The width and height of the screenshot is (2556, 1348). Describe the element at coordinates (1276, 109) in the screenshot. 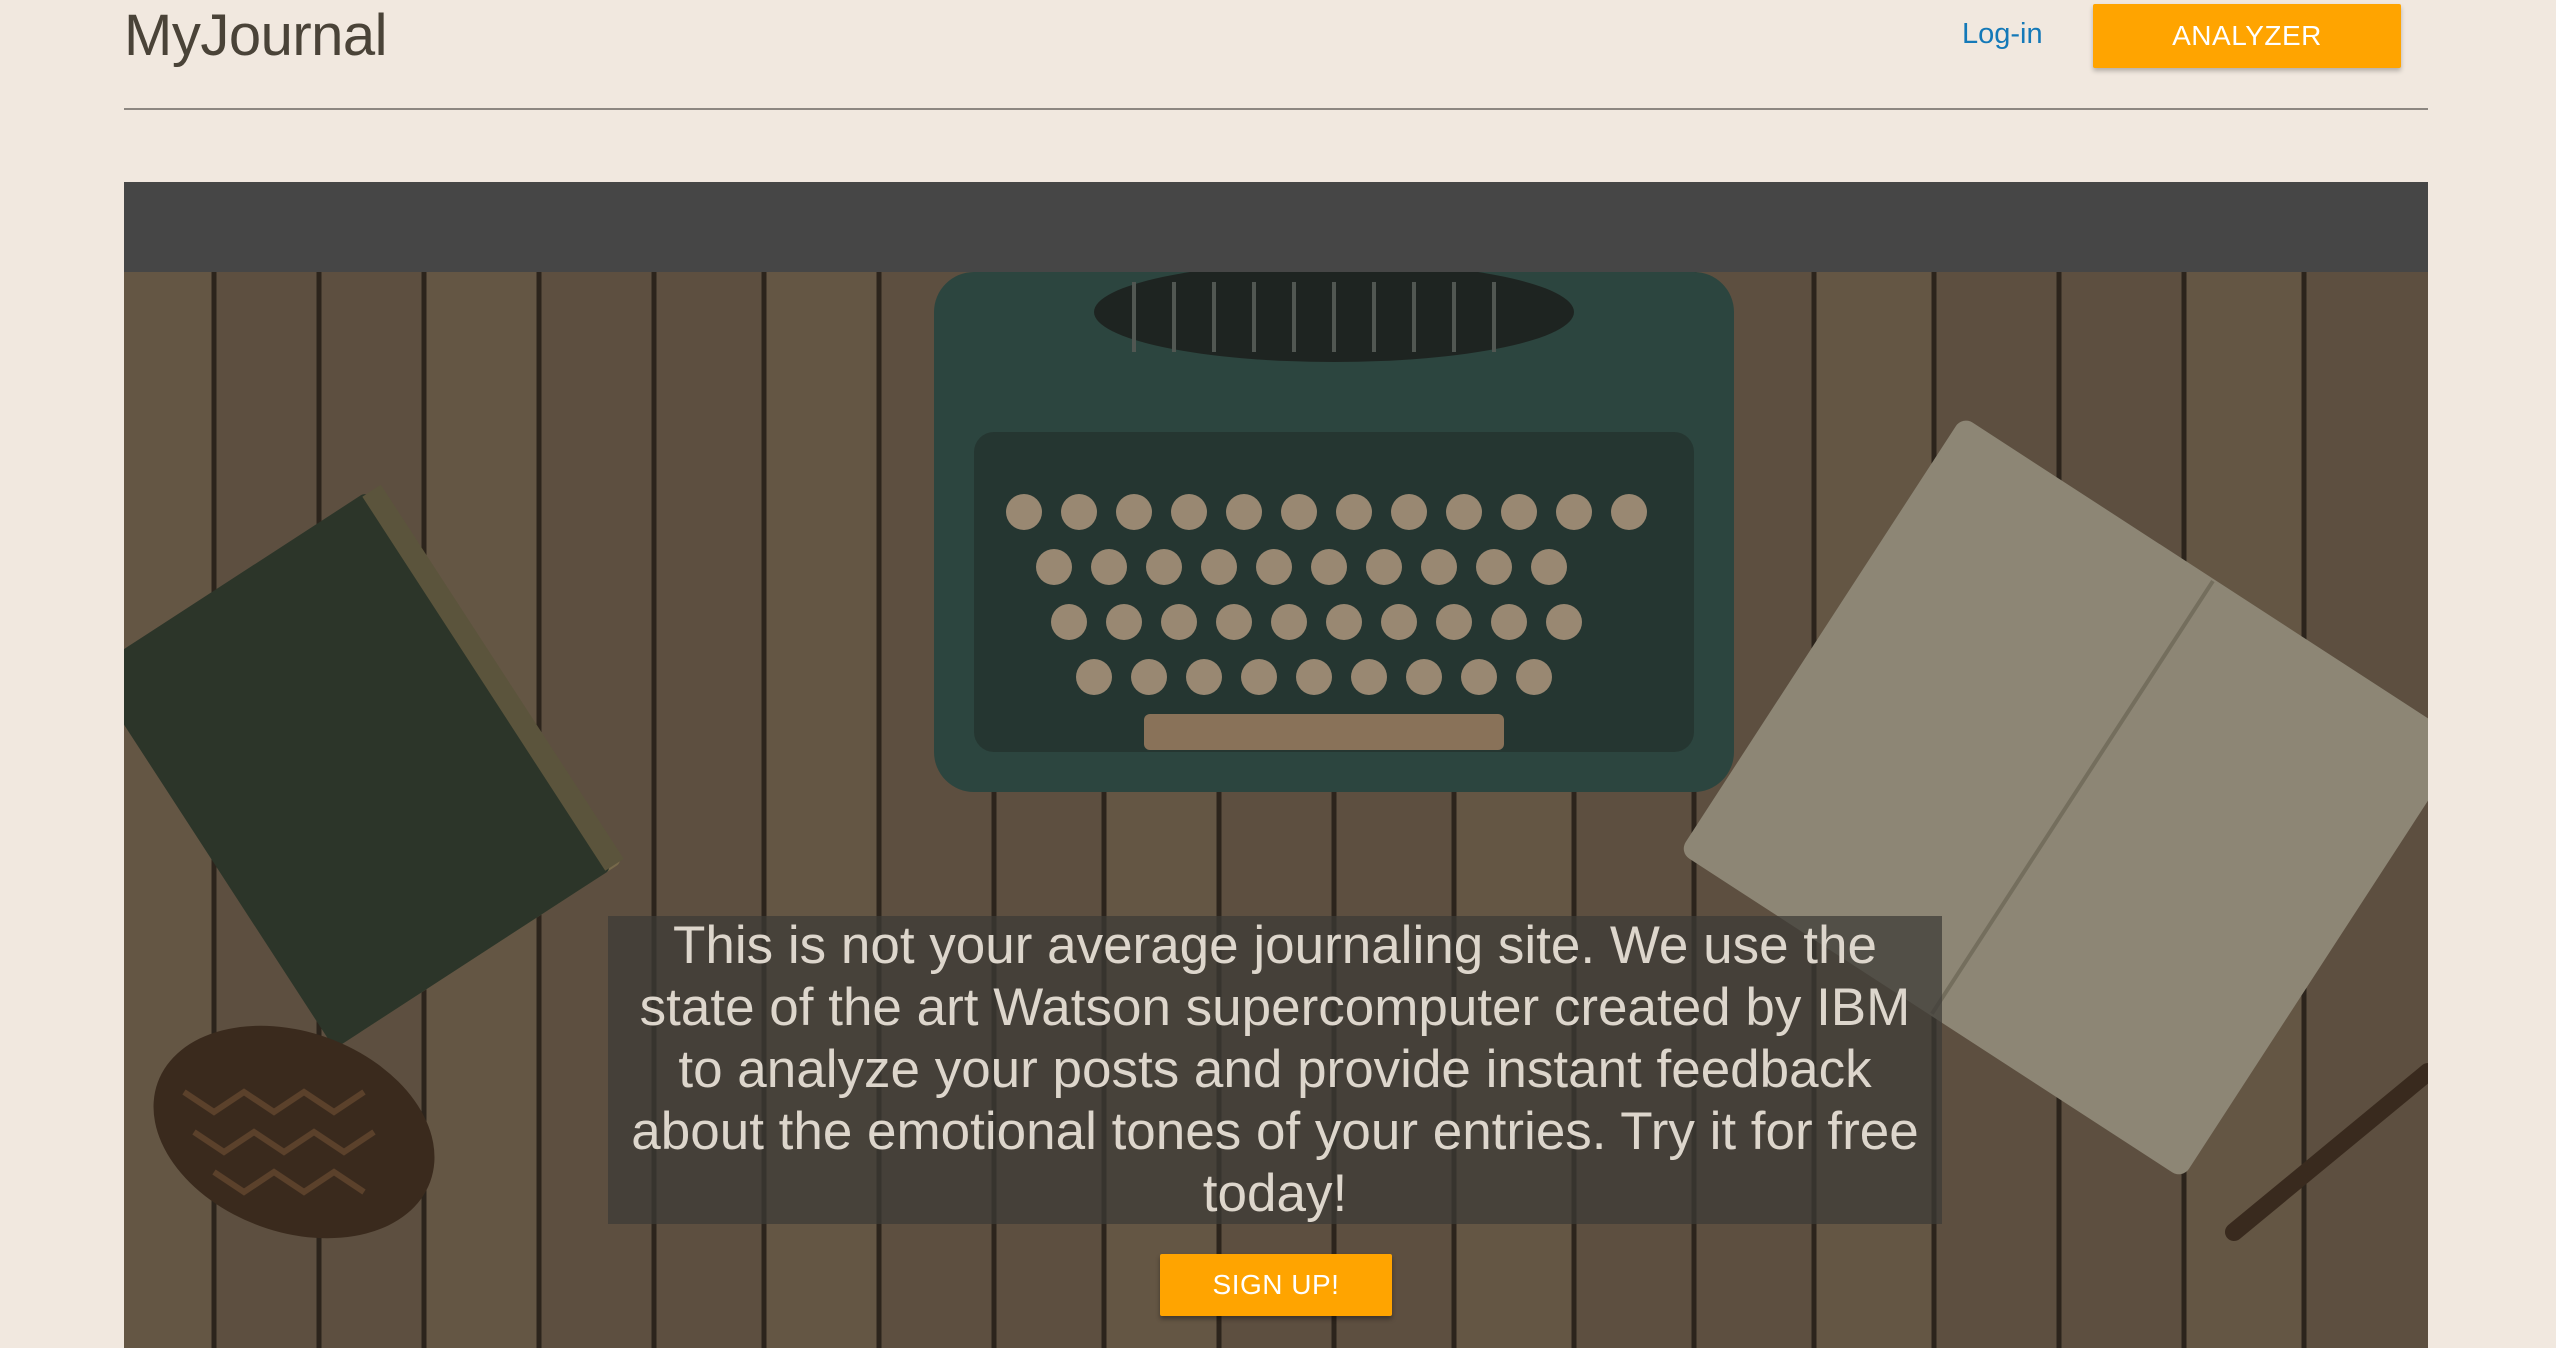

I see `header-divider` at that location.